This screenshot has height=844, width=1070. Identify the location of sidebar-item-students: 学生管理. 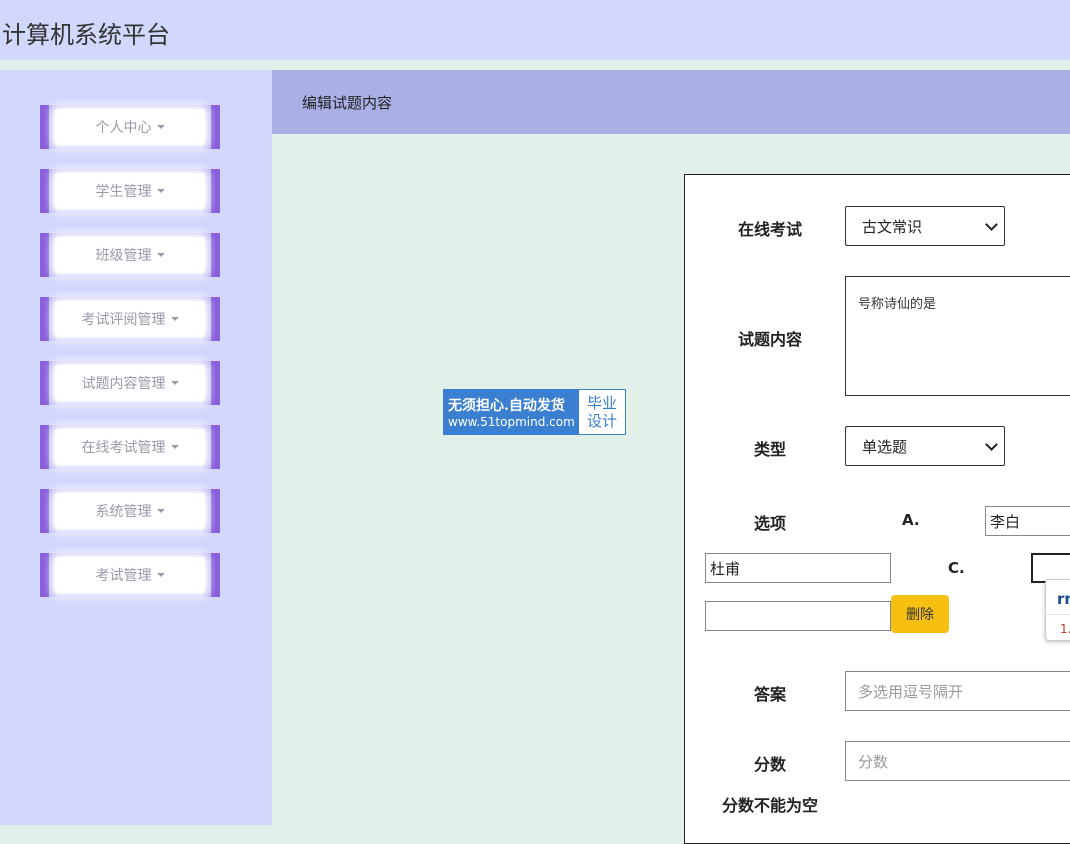
(130, 191).